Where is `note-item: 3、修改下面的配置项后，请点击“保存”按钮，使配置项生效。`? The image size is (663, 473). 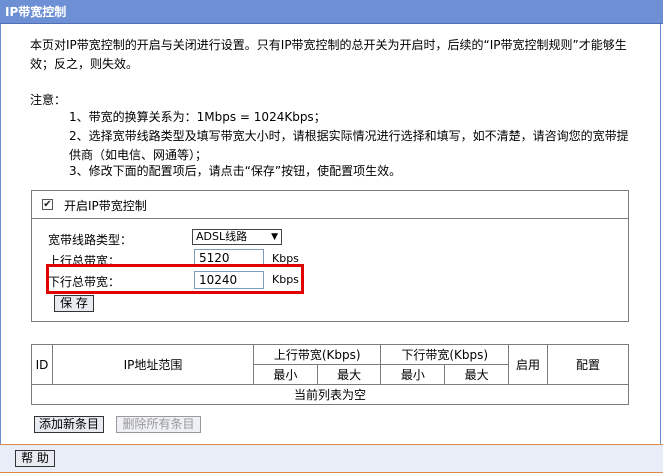
note-item: 3、修改下面的配置项后，请点击“保存”按钮，使配置项生效。 is located at coordinates (235, 171).